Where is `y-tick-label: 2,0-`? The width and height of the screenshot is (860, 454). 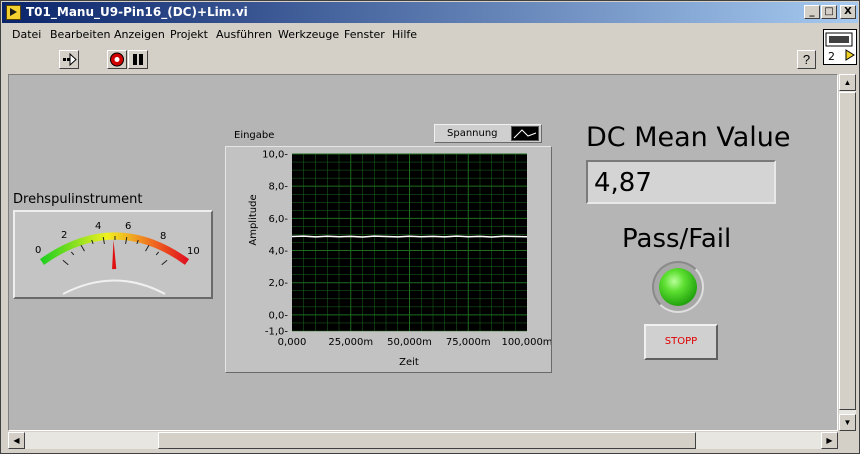
y-tick-label: 2,0- is located at coordinates (278, 283).